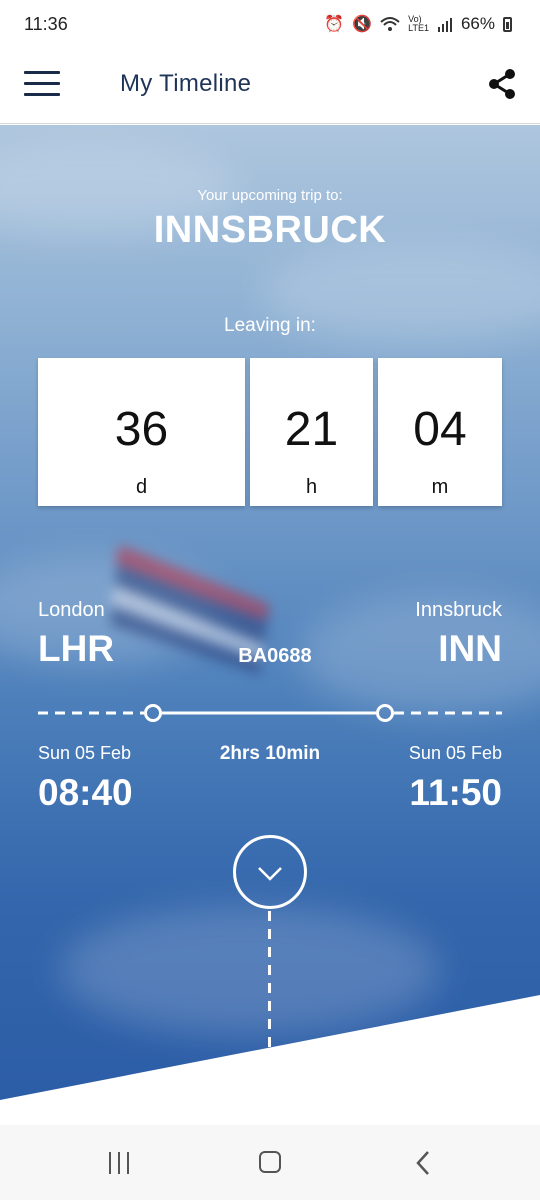 This screenshot has height=1200, width=540. I want to click on home-icon, so click(270, 1162).